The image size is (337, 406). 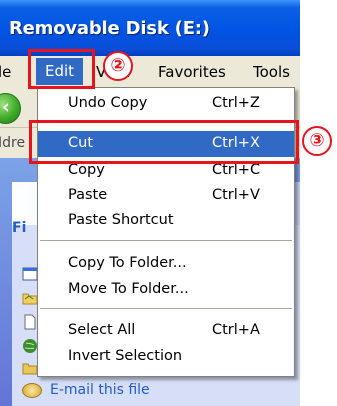 What do you see at coordinates (236, 330) in the screenshot?
I see `menu-item-shortcut: Ctrl+A` at bounding box center [236, 330].